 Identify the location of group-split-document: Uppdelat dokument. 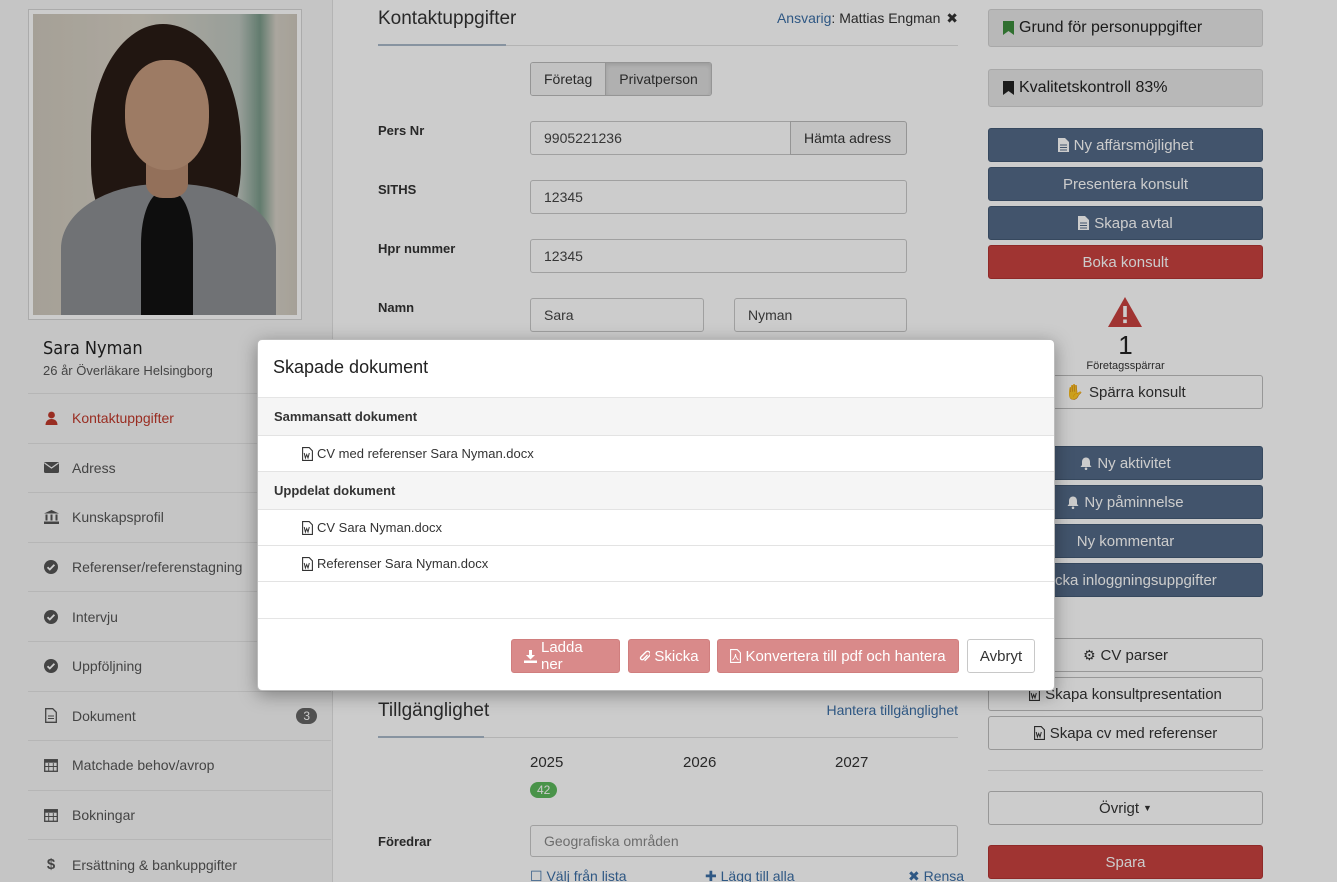
(656, 491).